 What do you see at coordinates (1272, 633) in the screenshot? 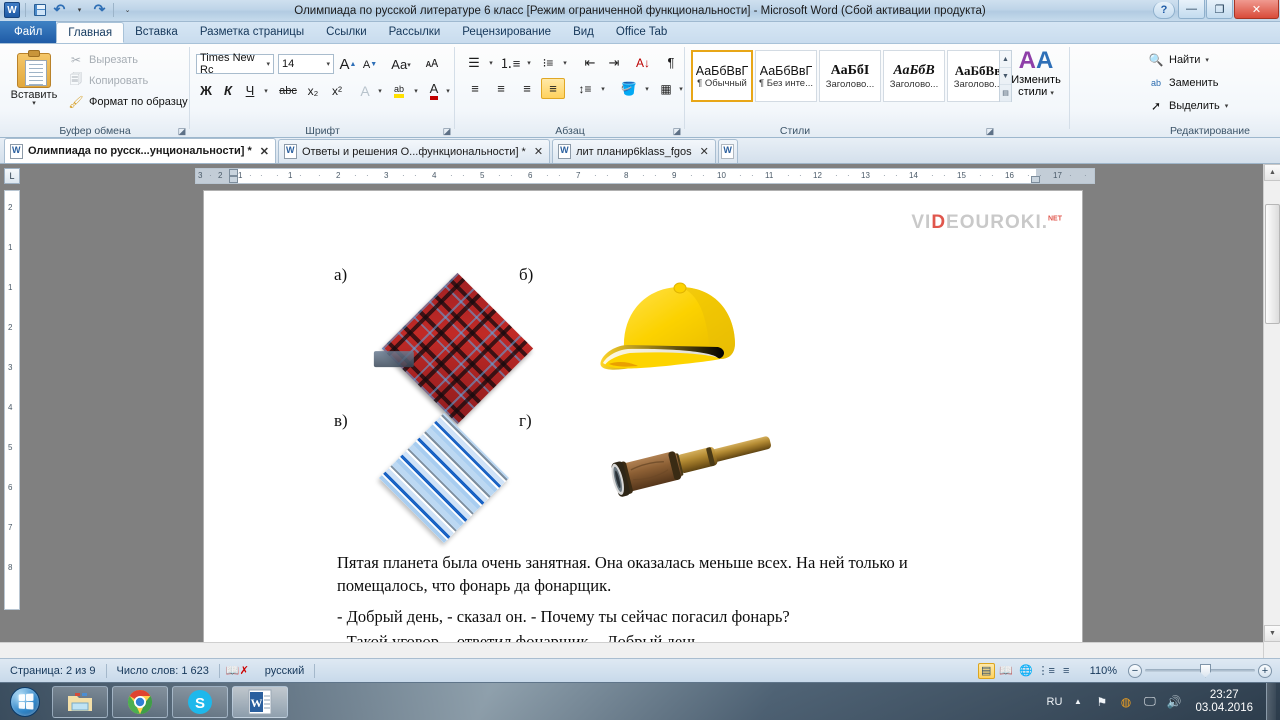
I see `scroll-down-icon: ▼` at bounding box center [1272, 633].